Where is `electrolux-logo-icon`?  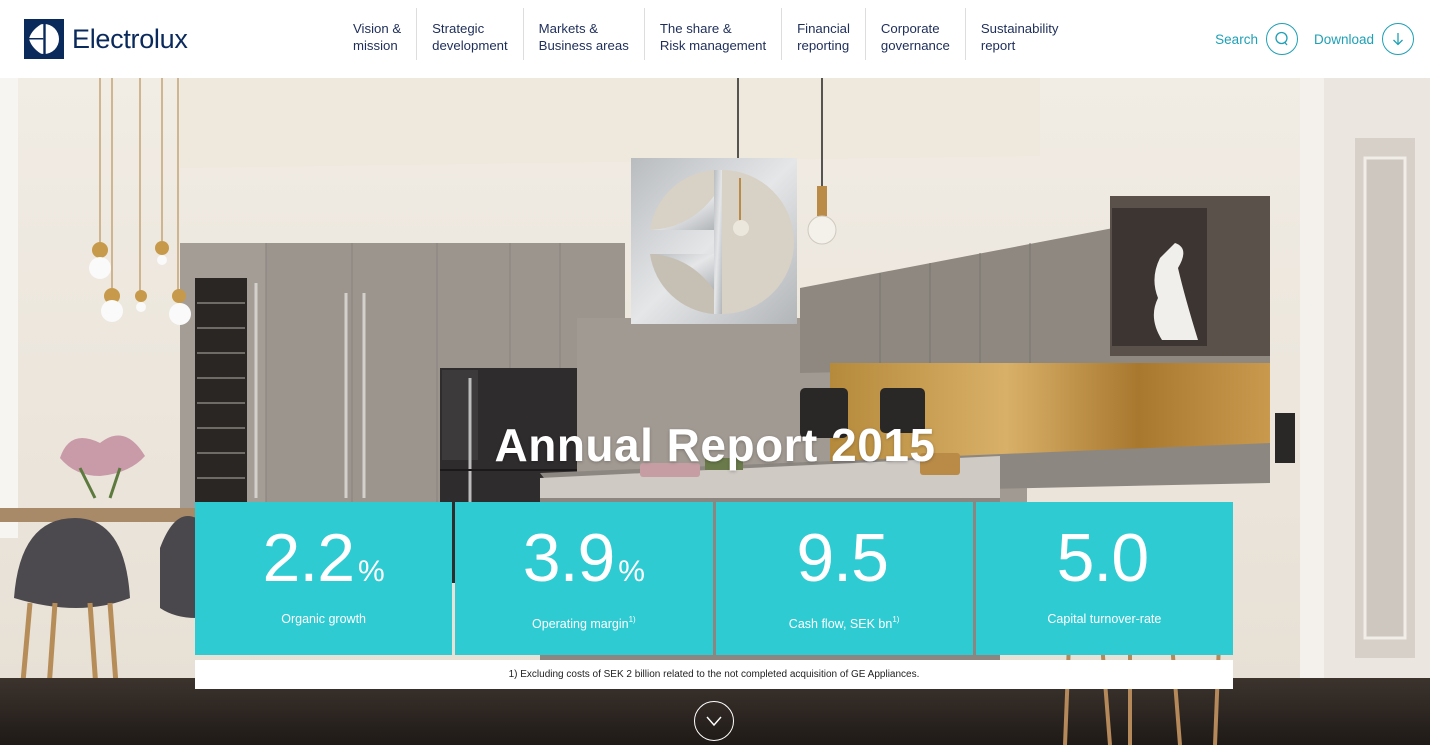 electrolux-logo-icon is located at coordinates (44, 39).